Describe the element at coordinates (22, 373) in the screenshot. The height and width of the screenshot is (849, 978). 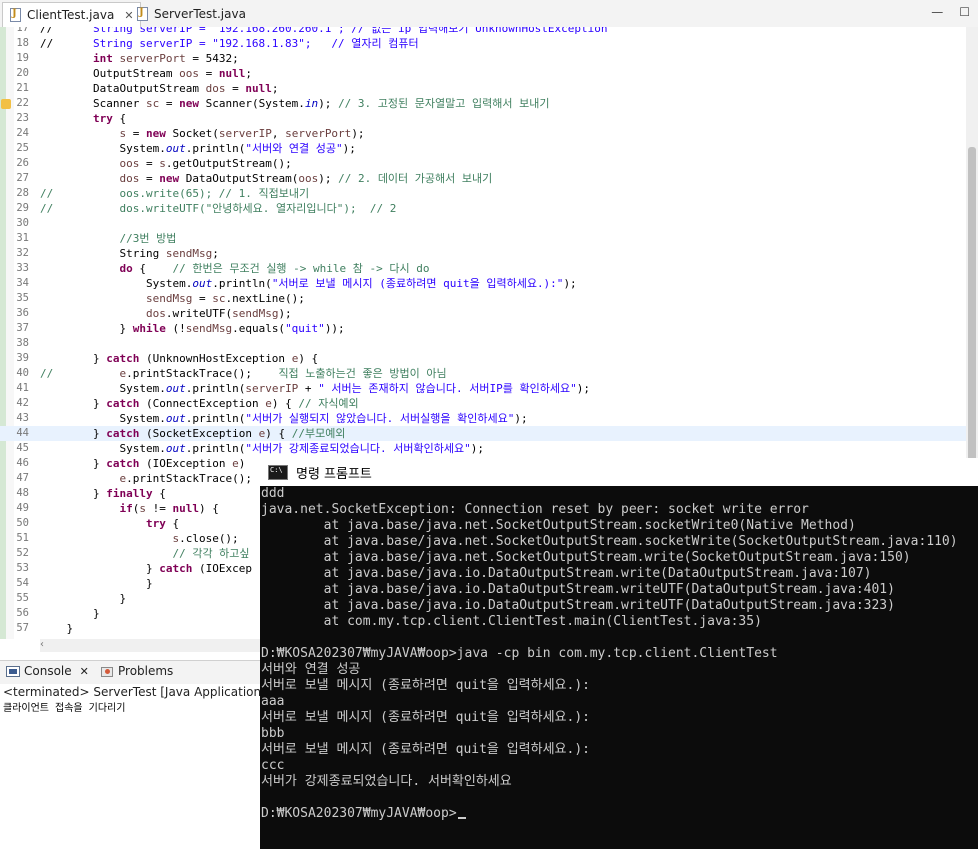
I see `line-number: 40` at that location.